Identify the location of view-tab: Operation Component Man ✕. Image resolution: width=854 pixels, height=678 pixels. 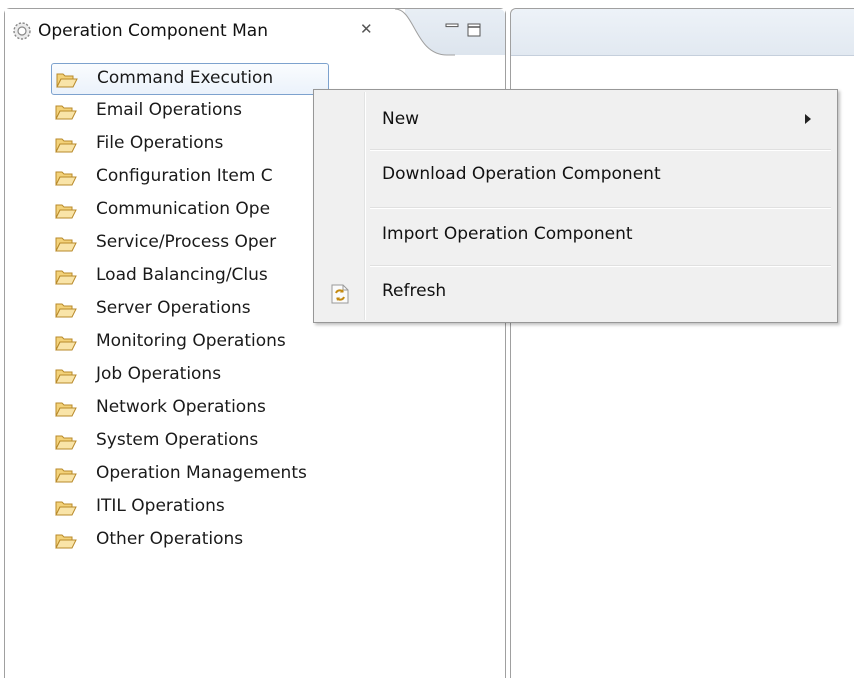
(205, 32).